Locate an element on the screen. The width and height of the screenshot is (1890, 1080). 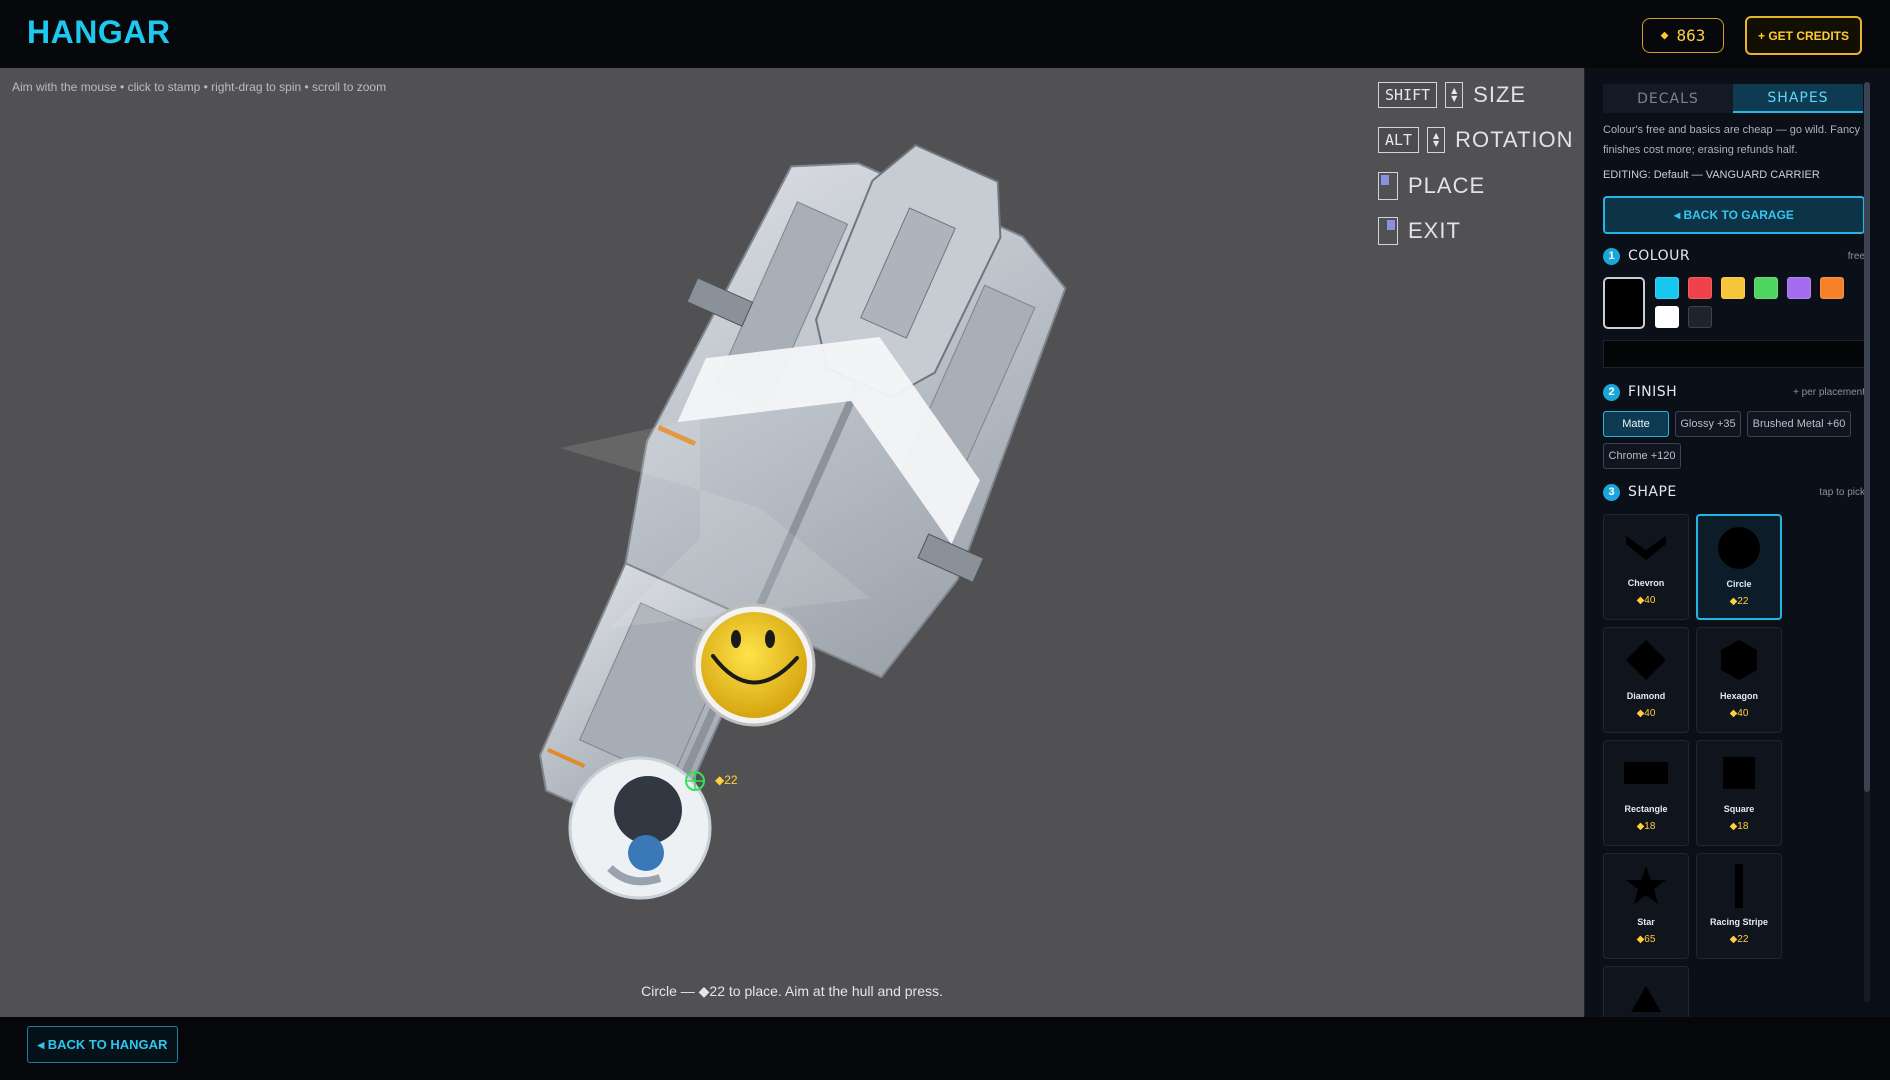
shape-card-square: Square ◆18 is located at coordinates (1739, 793).